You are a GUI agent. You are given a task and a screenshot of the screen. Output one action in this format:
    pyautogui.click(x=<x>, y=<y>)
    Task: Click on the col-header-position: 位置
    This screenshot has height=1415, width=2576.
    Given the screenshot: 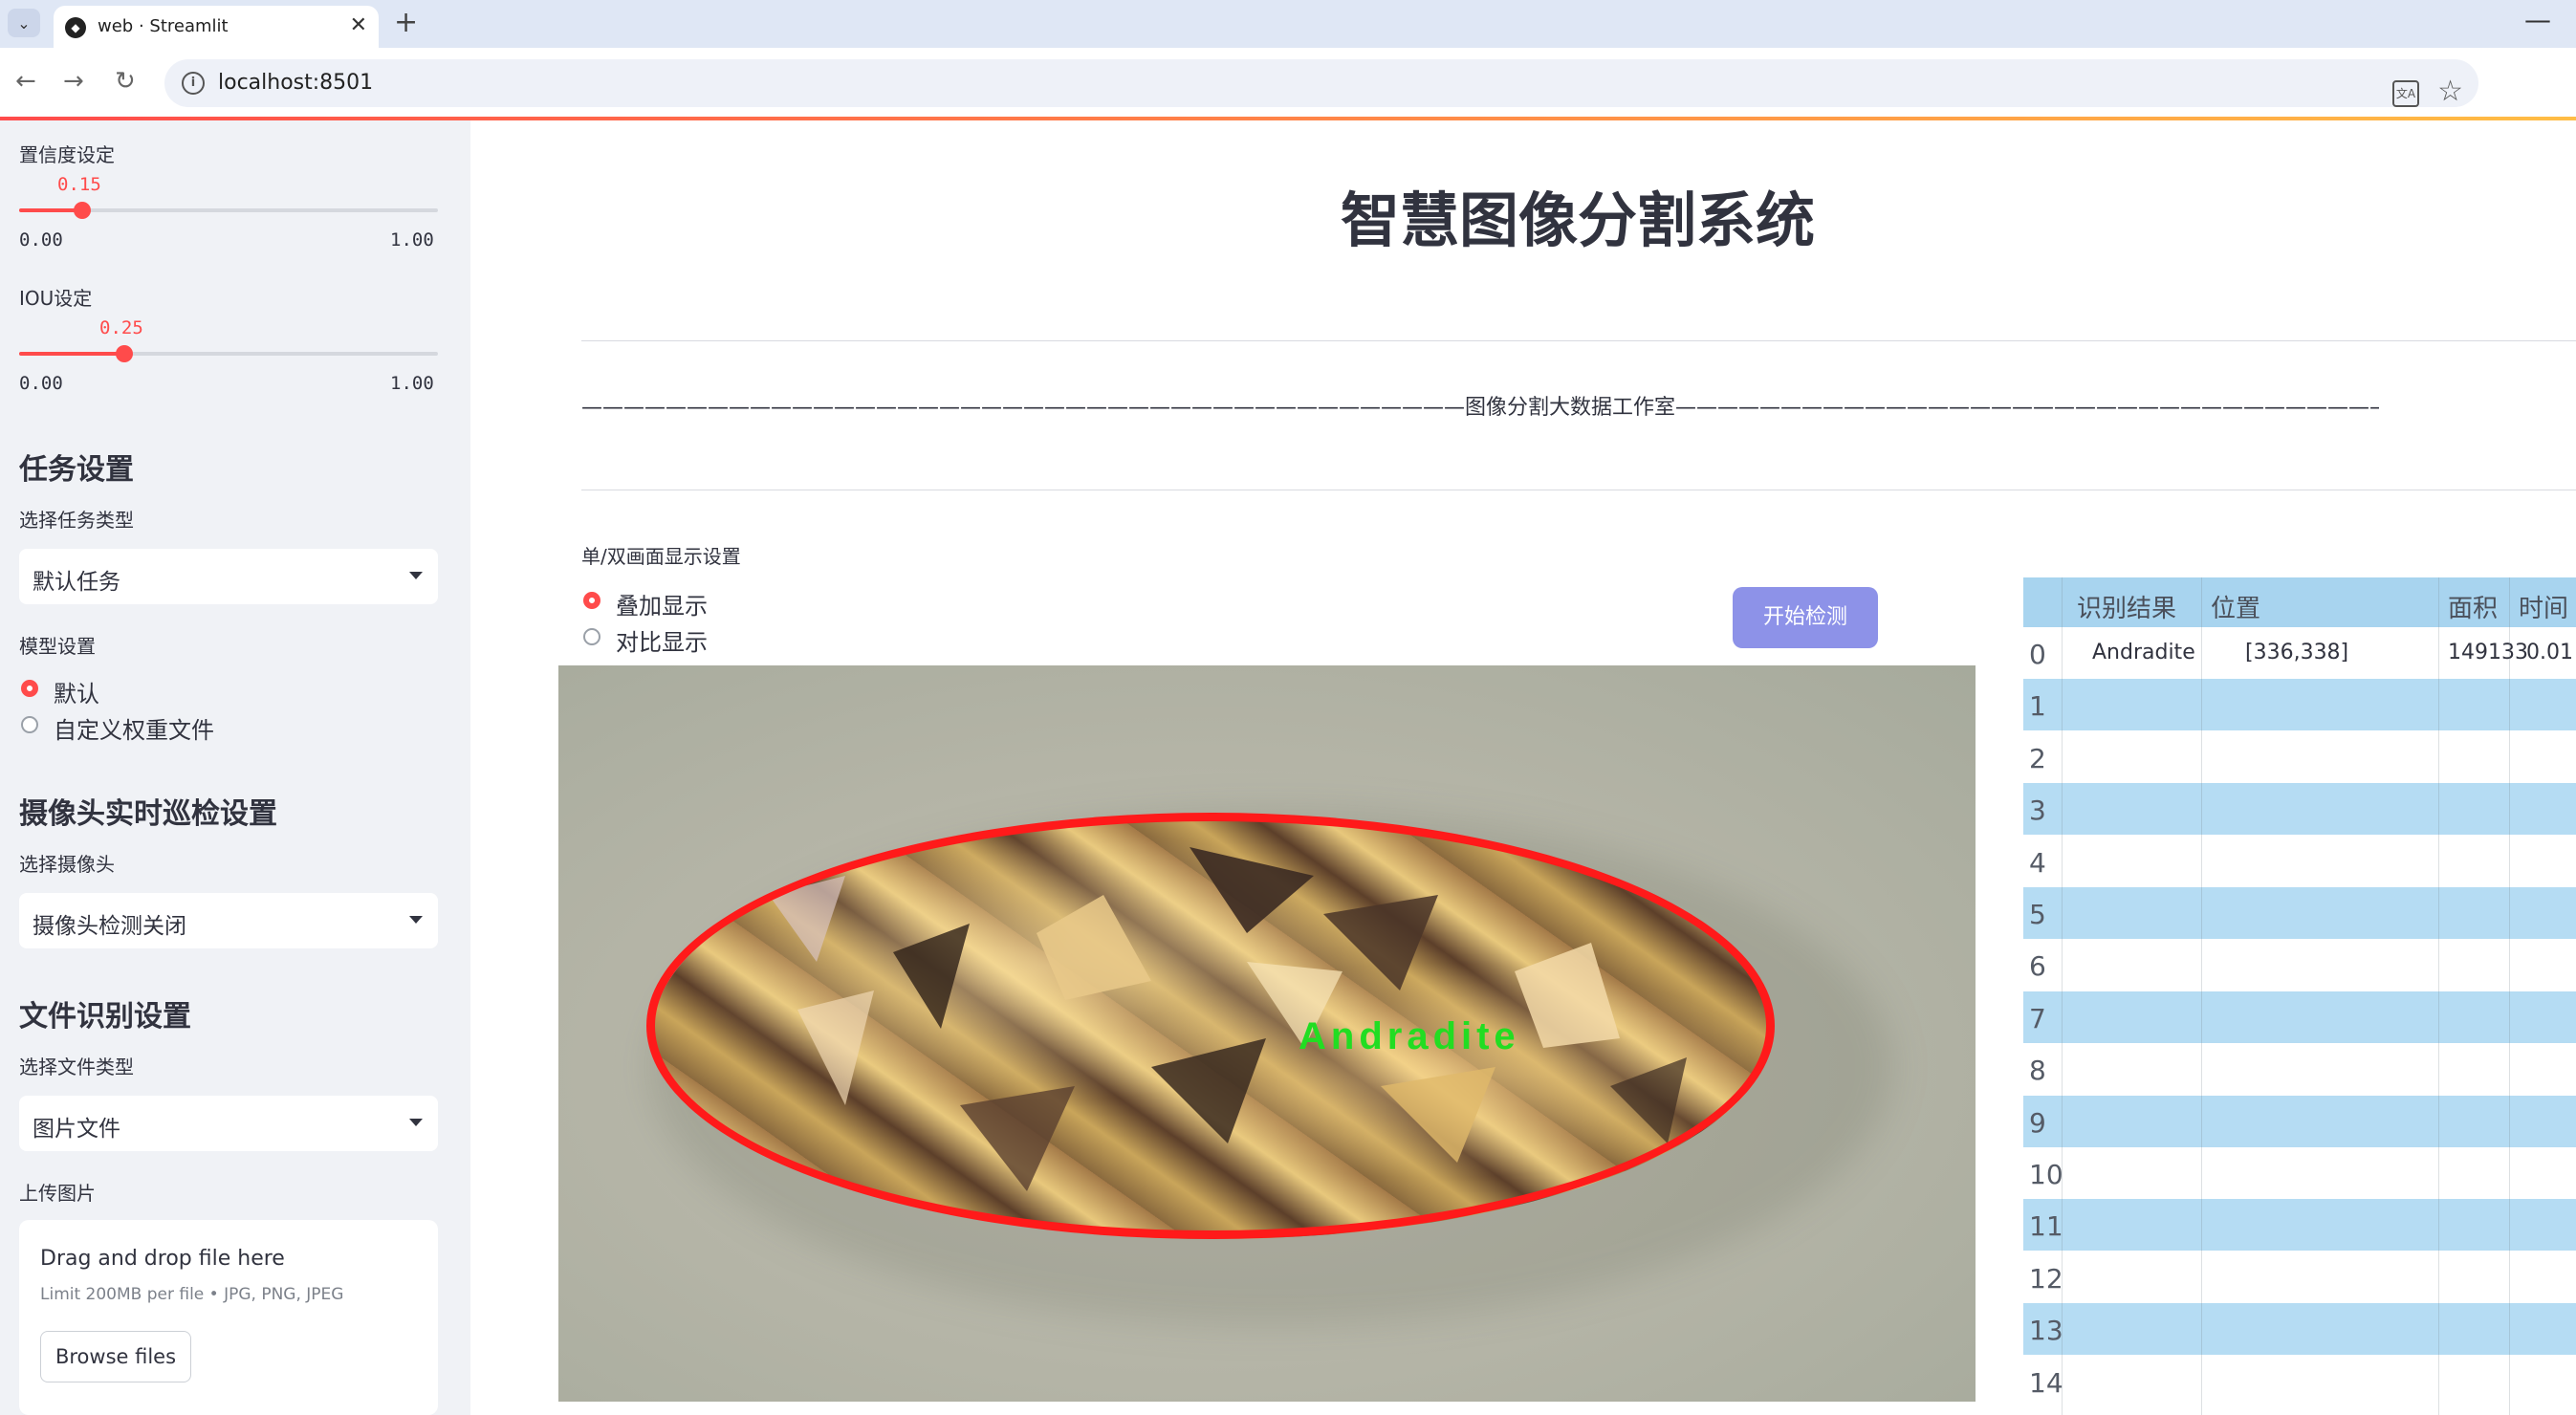 What is the action you would take?
    pyautogui.click(x=2235, y=607)
    